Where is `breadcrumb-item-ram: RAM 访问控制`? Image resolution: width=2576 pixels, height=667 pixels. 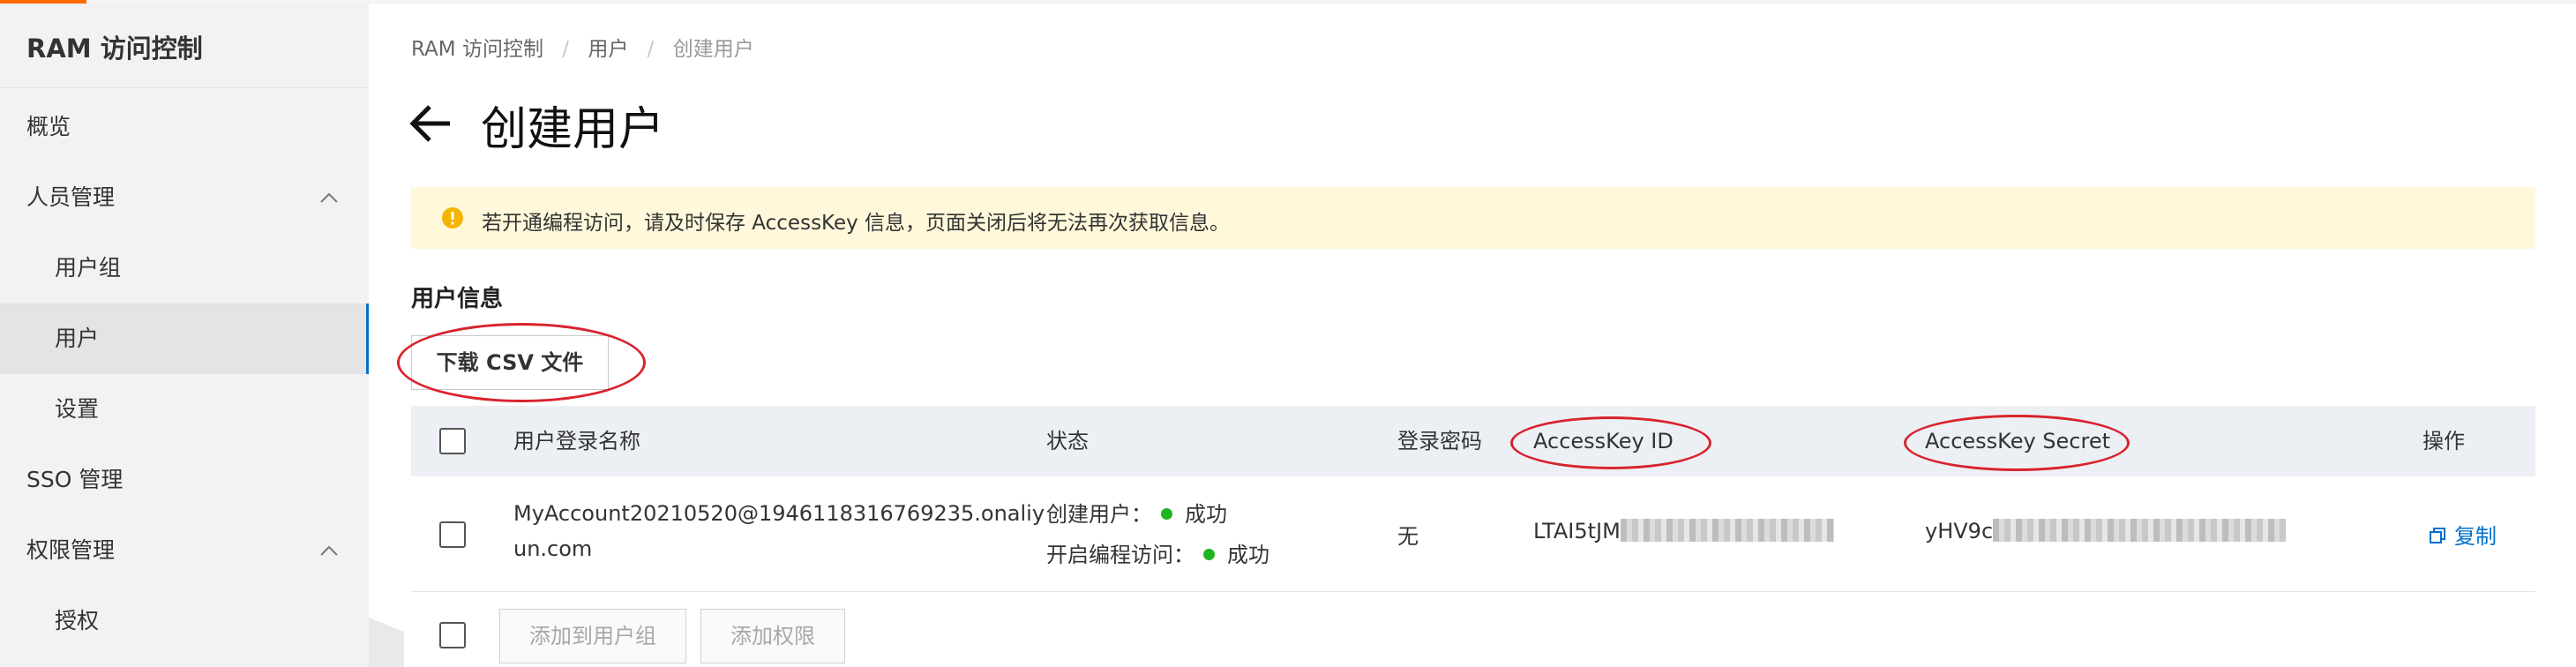 breadcrumb-item-ram: RAM 访问控制 is located at coordinates (477, 50).